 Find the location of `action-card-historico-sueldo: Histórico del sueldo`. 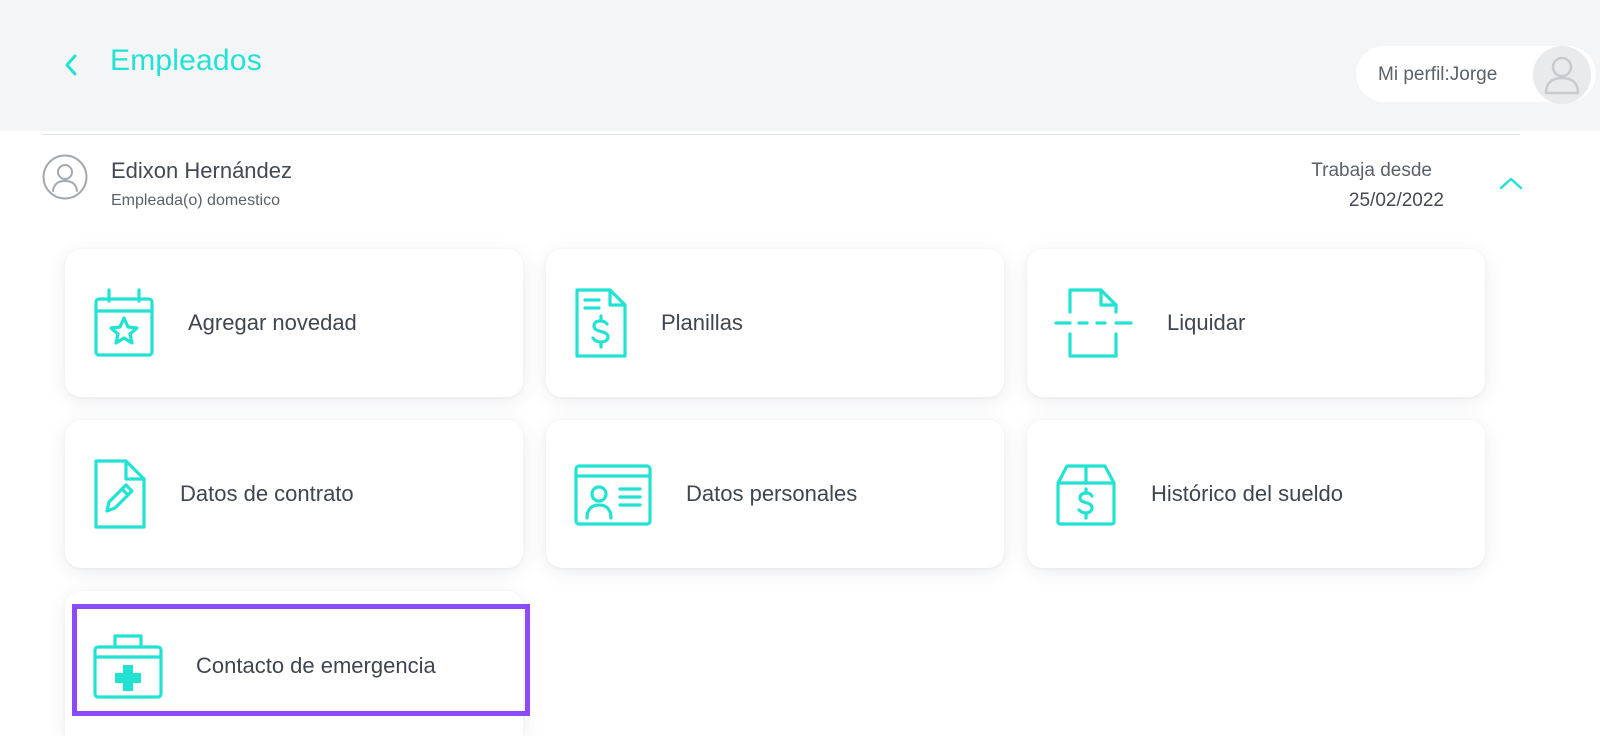

action-card-historico-sueldo: Histórico del sueldo is located at coordinates (1256, 494).